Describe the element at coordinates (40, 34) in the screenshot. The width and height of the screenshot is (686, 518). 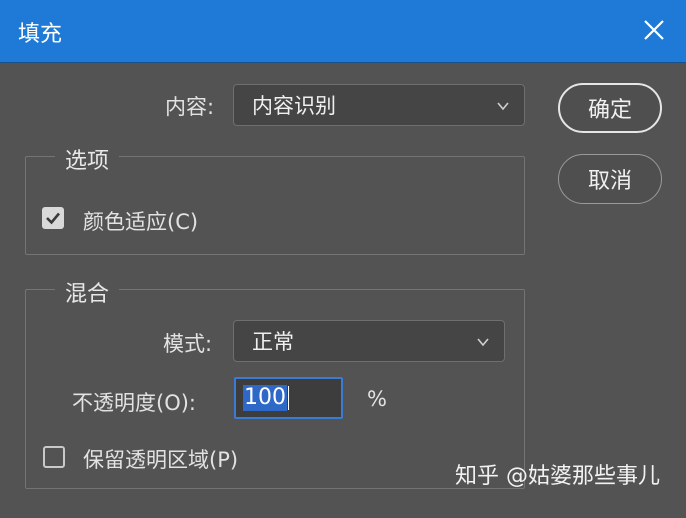
I see `dialog-title: 填充` at that location.